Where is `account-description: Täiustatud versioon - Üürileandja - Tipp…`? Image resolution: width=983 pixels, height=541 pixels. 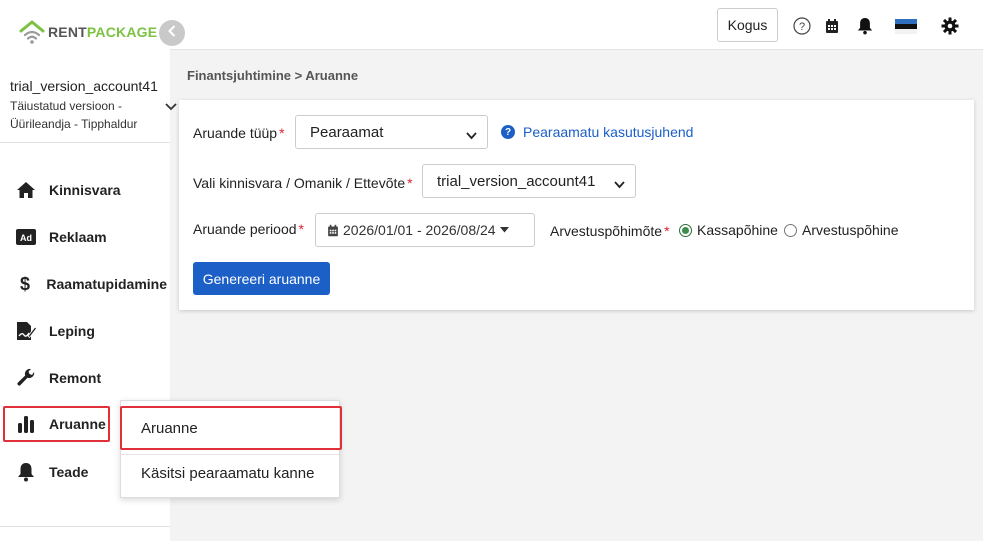
account-description: Täiustatud versioon - Üürileandja - Tipp… is located at coordinates (74, 115).